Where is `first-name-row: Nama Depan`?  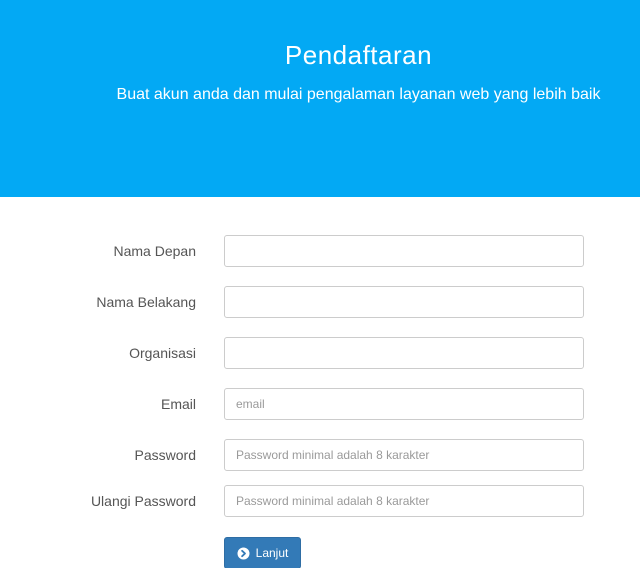 first-name-row: Nama Depan is located at coordinates (320, 251).